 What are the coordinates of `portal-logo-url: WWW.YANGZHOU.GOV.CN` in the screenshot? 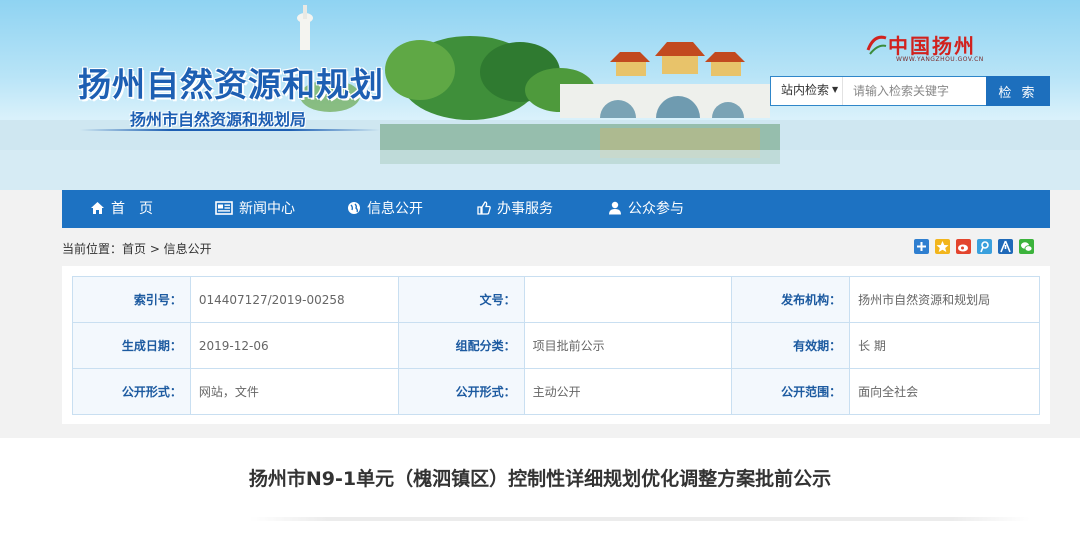 It's located at (940, 59).